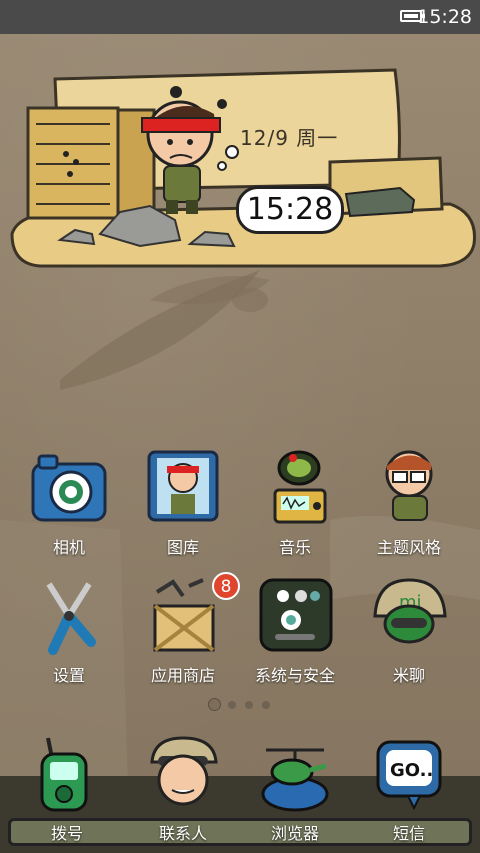  What do you see at coordinates (226, 586) in the screenshot?
I see `notification-badge: 8` at bounding box center [226, 586].